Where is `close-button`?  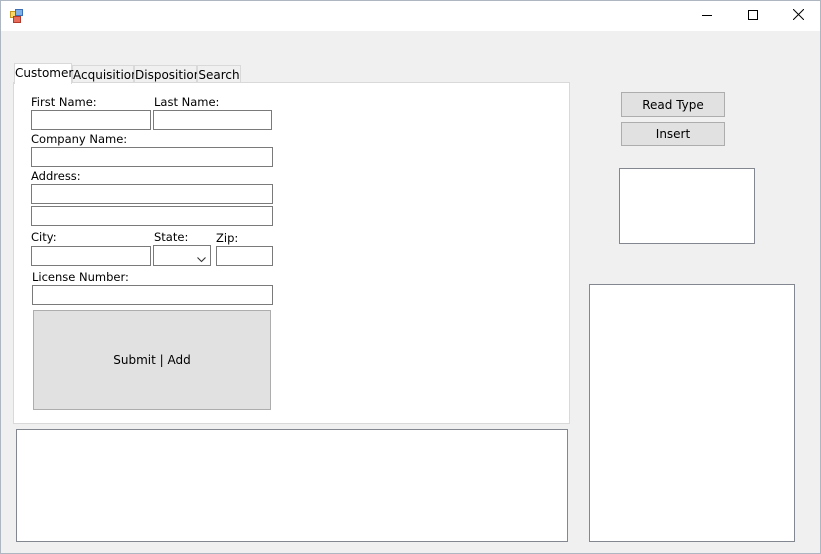 close-button is located at coordinates (798, 16).